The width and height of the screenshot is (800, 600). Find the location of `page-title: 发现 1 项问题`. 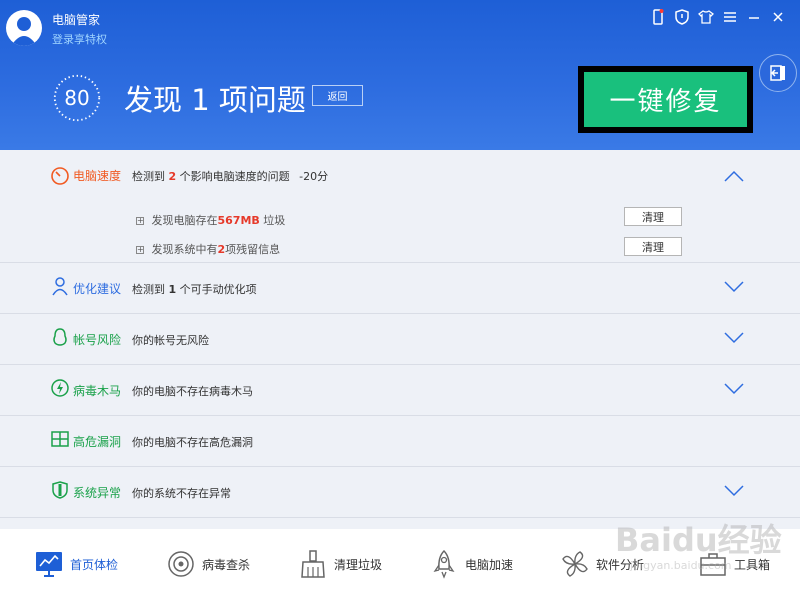

page-title: 发现 1 项问题 is located at coordinates (215, 100).